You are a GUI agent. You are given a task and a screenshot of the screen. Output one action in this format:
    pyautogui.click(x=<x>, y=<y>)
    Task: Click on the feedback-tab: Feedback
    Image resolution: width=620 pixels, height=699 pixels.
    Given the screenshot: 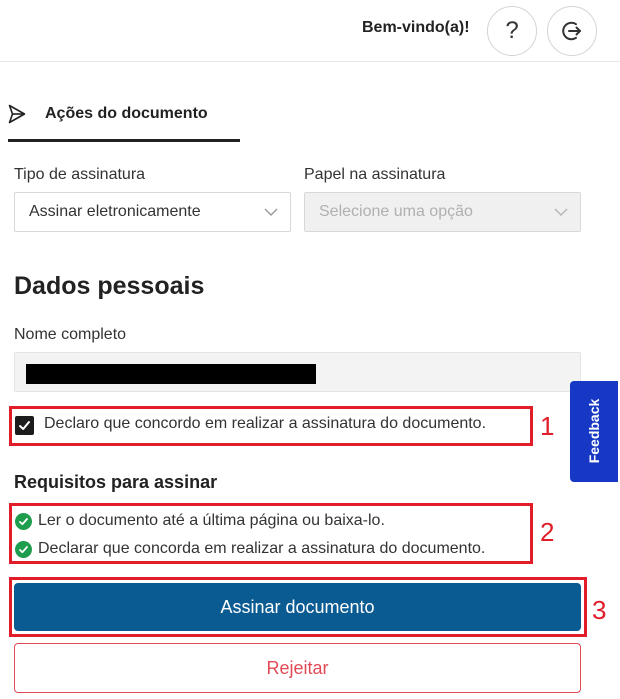 What is the action you would take?
    pyautogui.click(x=594, y=431)
    